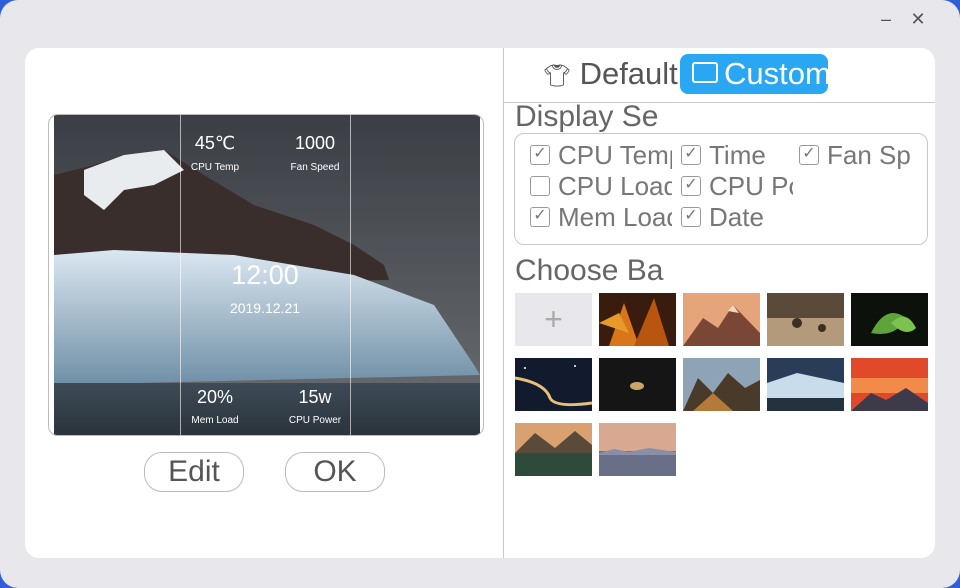 This screenshot has height=588, width=960. What do you see at coordinates (615, 155) in the screenshot?
I see `option-label: CPU Temp` at bounding box center [615, 155].